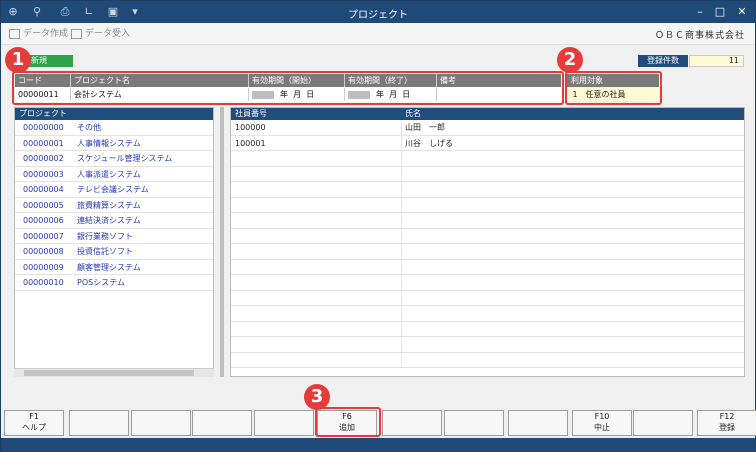 The height and width of the screenshot is (452, 756). I want to click on project-code: 00000007, so click(43, 236).